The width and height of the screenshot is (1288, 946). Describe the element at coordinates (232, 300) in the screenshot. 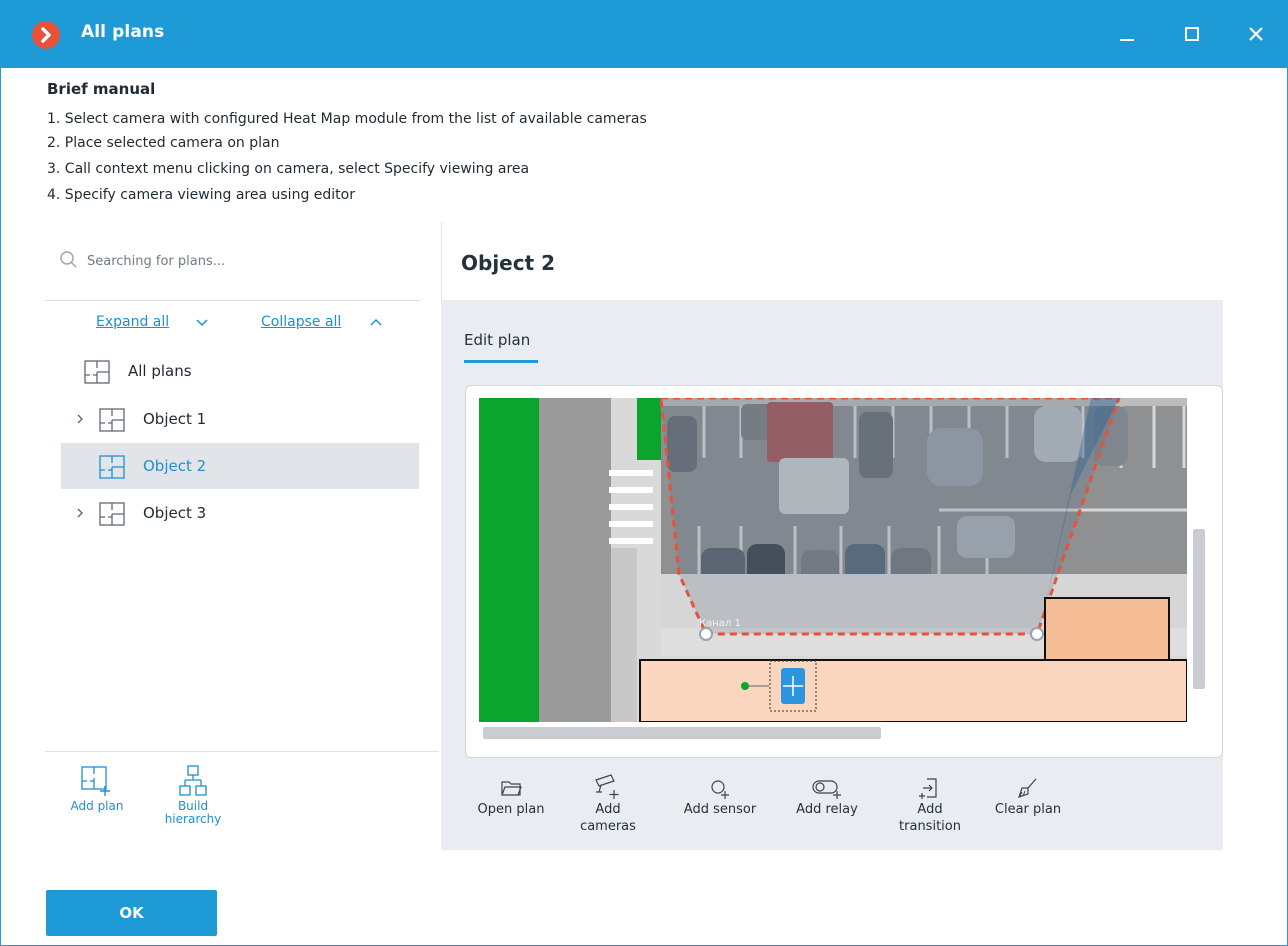

I see `search-divider` at that location.